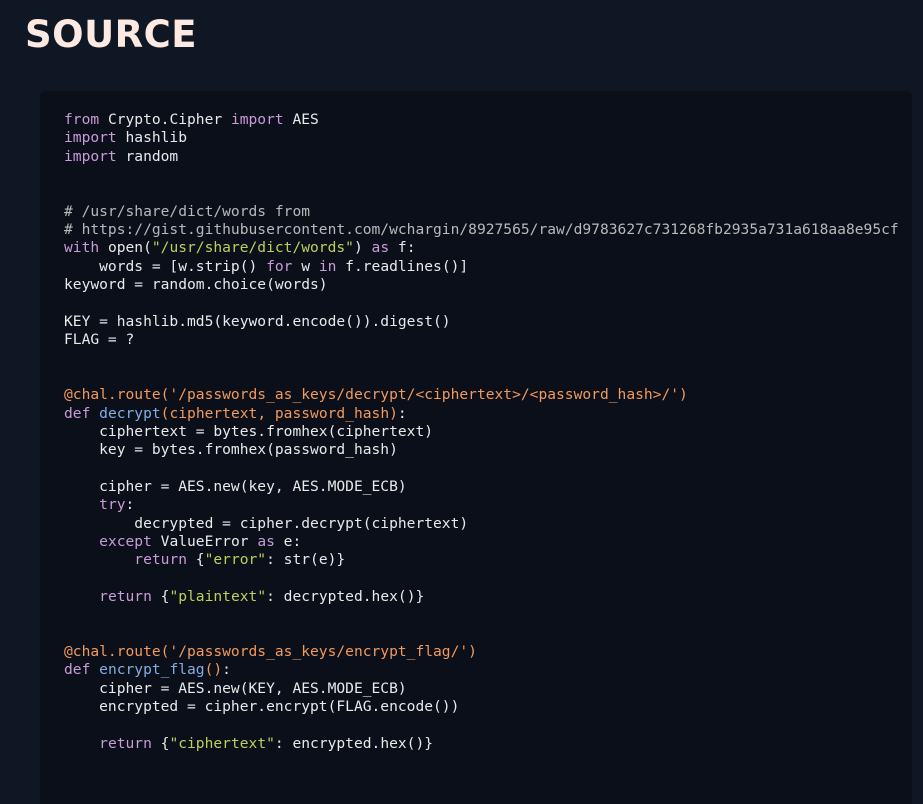 The image size is (923, 804). What do you see at coordinates (481, 597) in the screenshot?
I see `code-line: return {"plaintext": decrypted.hex()}` at bounding box center [481, 597].